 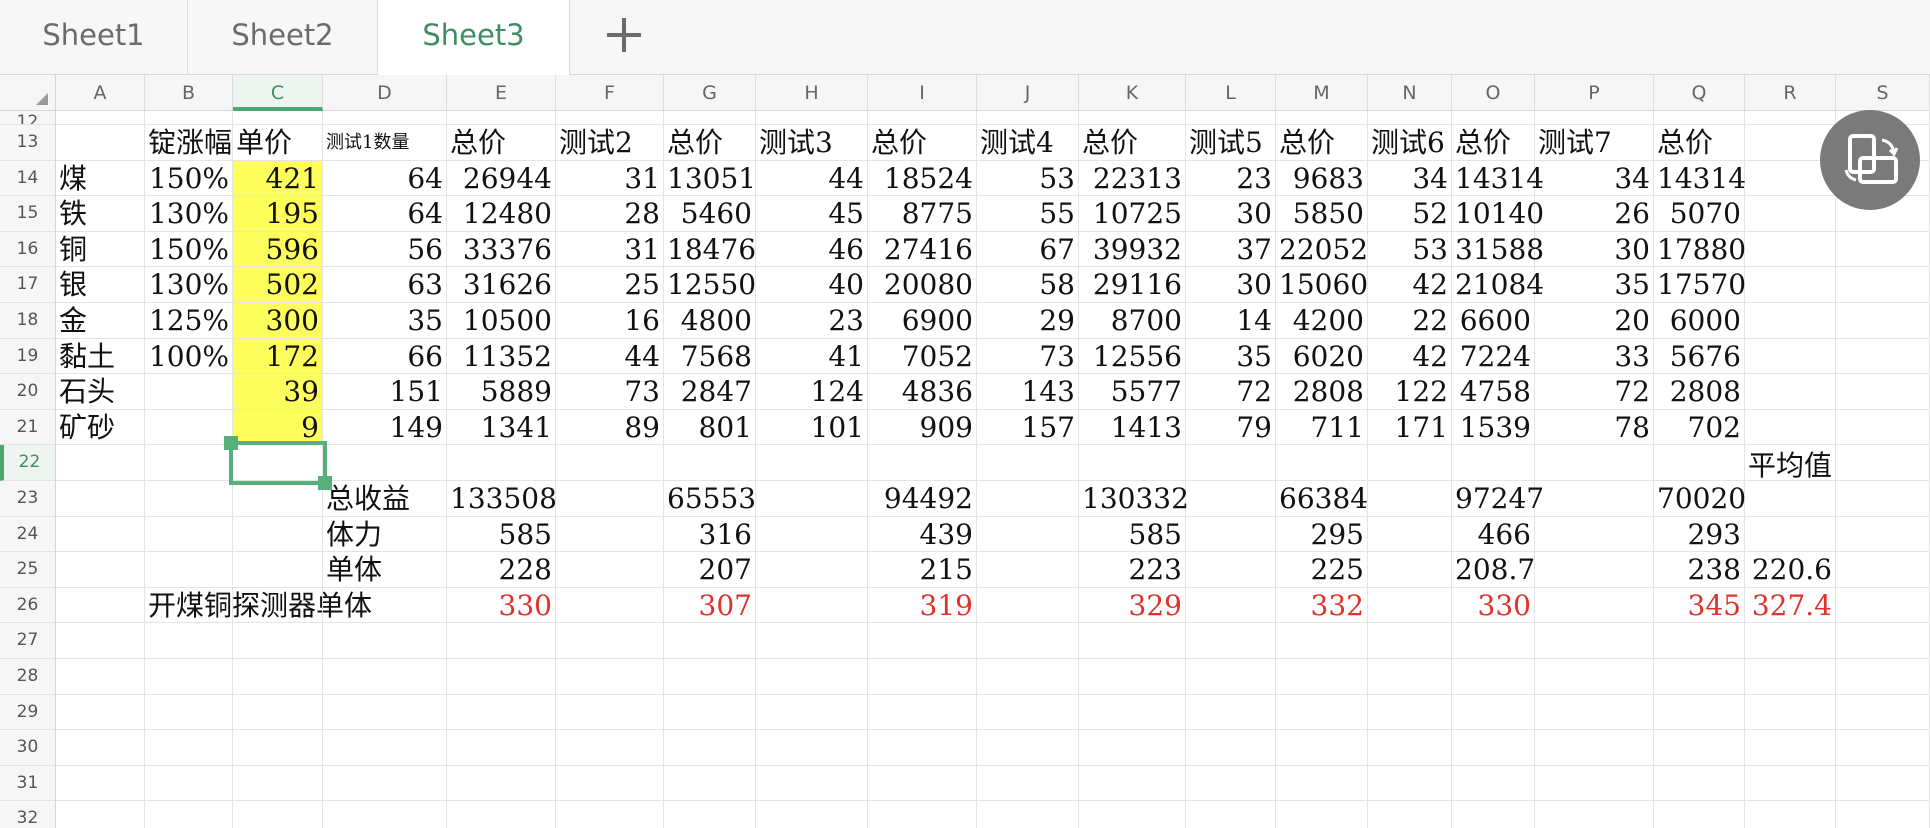 I want to click on cell-k22, so click(x=1132, y=463).